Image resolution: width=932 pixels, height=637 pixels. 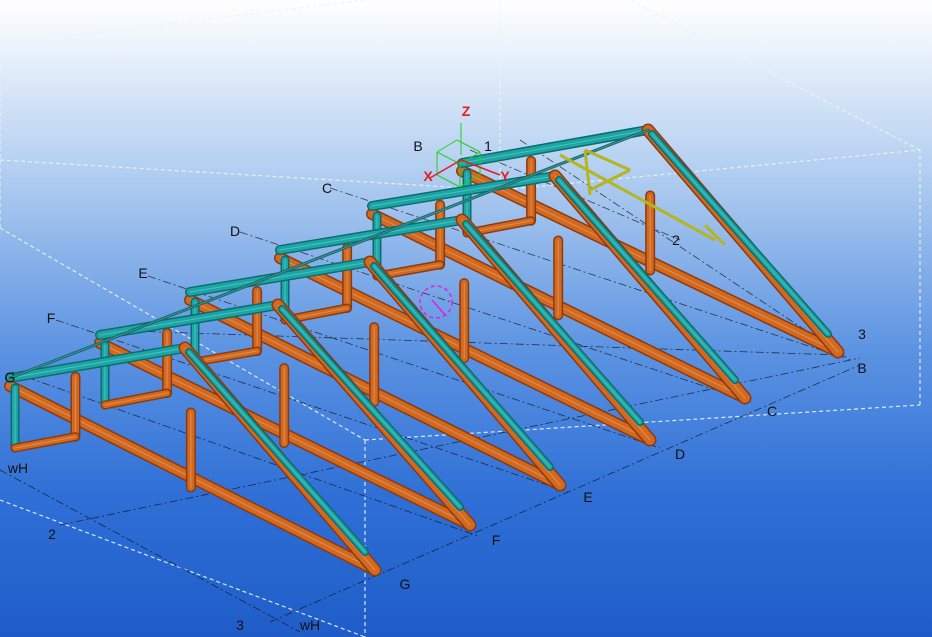 I want to click on grid-label-left-wh: wH, so click(x=18, y=468).